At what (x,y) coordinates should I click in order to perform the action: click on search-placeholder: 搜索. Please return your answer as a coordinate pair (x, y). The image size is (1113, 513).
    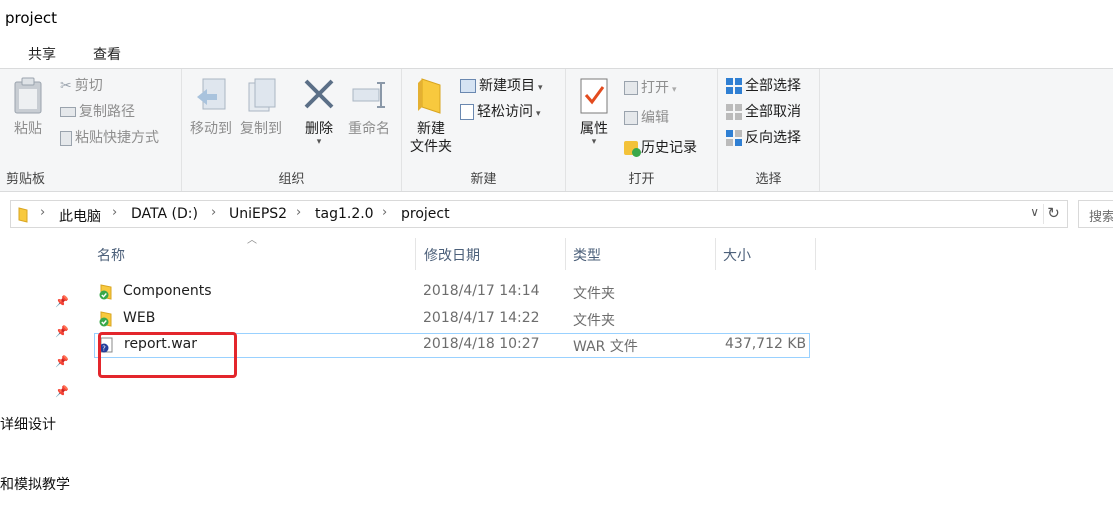
    Looking at the image, I should click on (1101, 217).